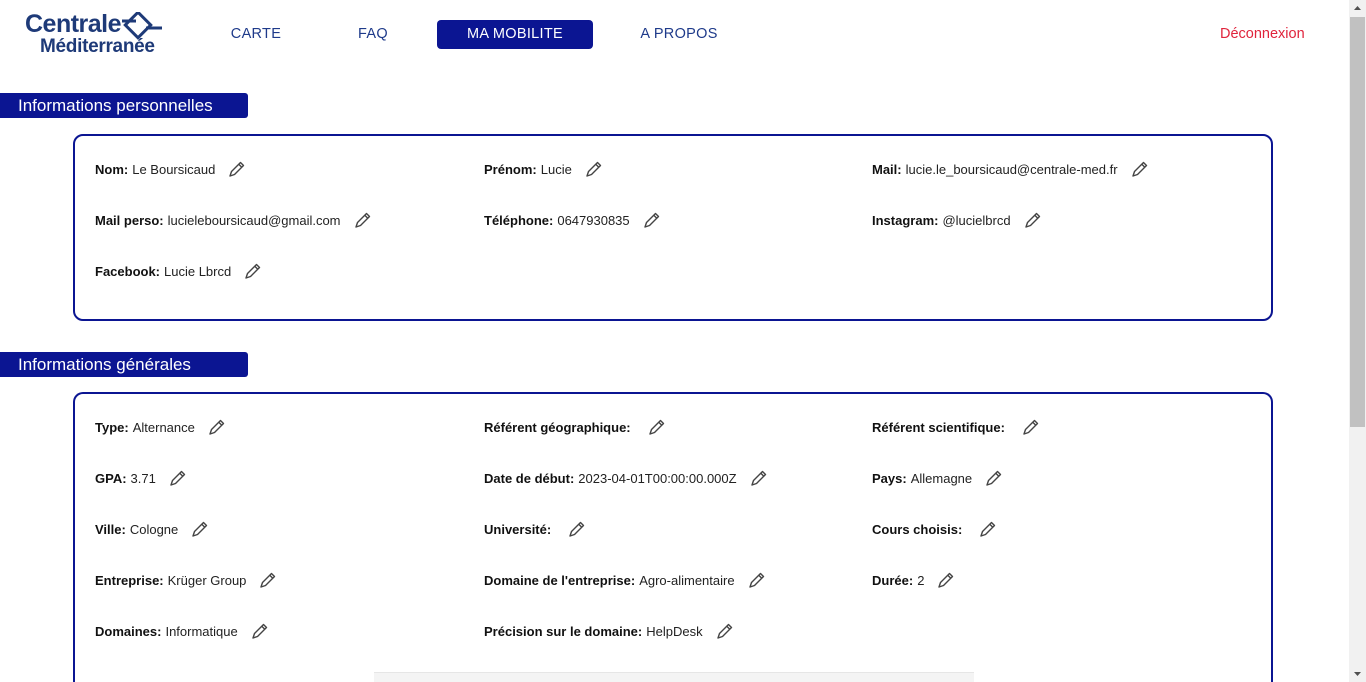 The width and height of the screenshot is (1366, 682). I want to click on field-ville: Ville: Cologne, so click(153, 529).